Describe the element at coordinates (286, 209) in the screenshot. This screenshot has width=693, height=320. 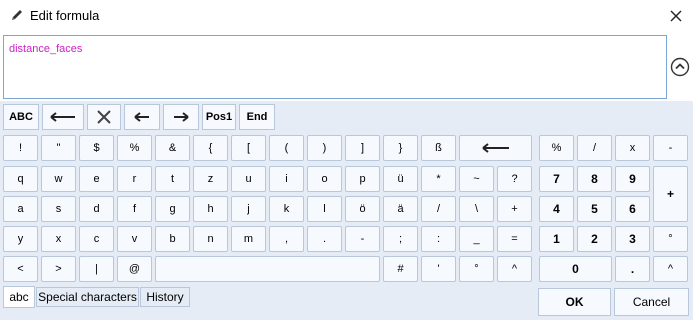
I see `key-keys_row3-7: k` at that location.